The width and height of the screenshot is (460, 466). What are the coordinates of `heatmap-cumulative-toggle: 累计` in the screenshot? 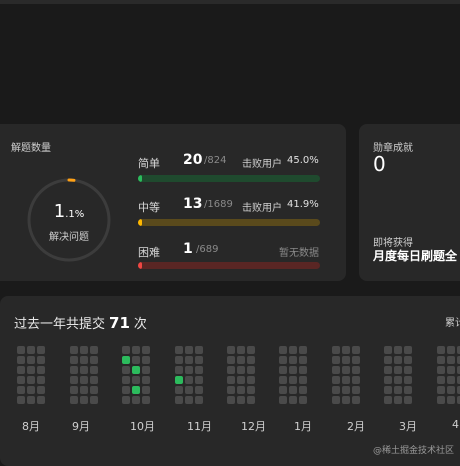 It's located at (452, 321).